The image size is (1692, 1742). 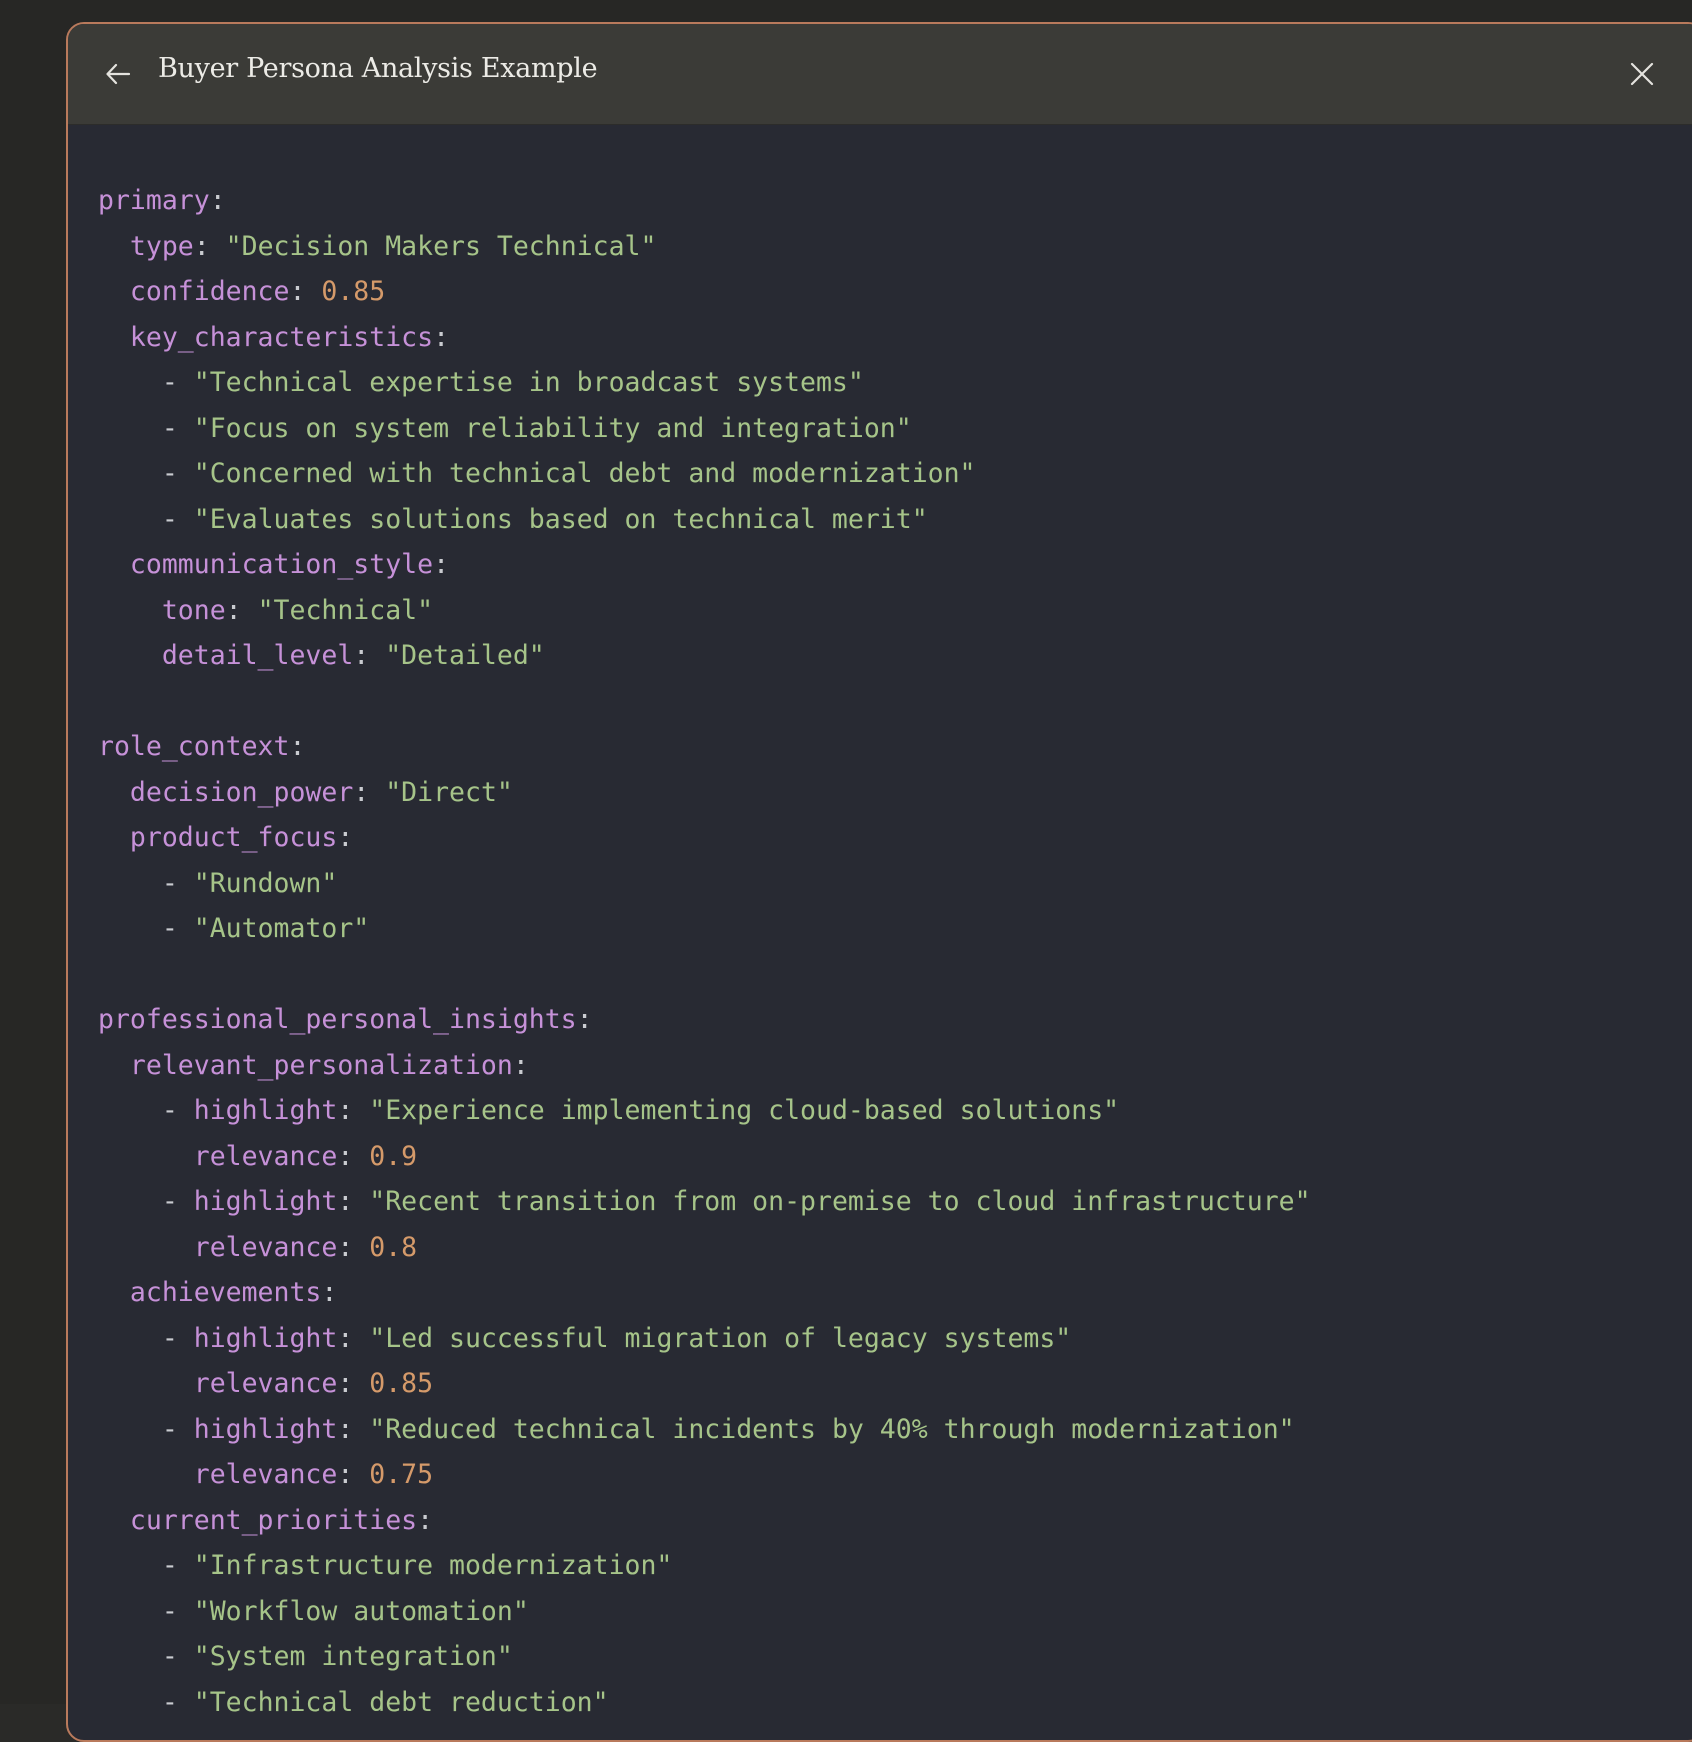 I want to click on arrow-left-icon, so click(x=118, y=74).